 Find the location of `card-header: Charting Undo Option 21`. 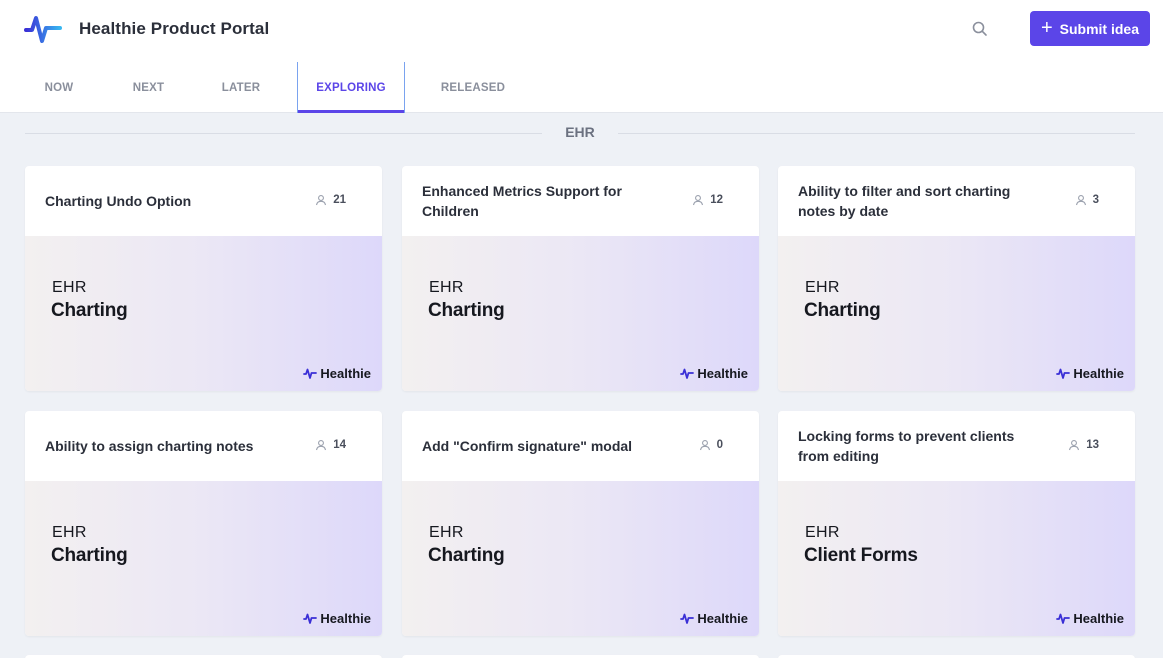

card-header: Charting Undo Option 21 is located at coordinates (203, 201).